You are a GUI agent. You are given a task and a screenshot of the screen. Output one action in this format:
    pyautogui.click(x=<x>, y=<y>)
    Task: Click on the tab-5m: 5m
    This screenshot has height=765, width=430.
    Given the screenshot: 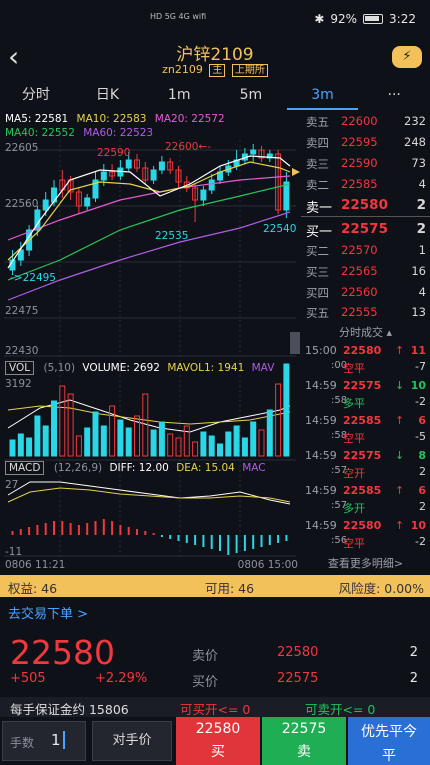 What is the action you would take?
    pyautogui.click(x=251, y=96)
    